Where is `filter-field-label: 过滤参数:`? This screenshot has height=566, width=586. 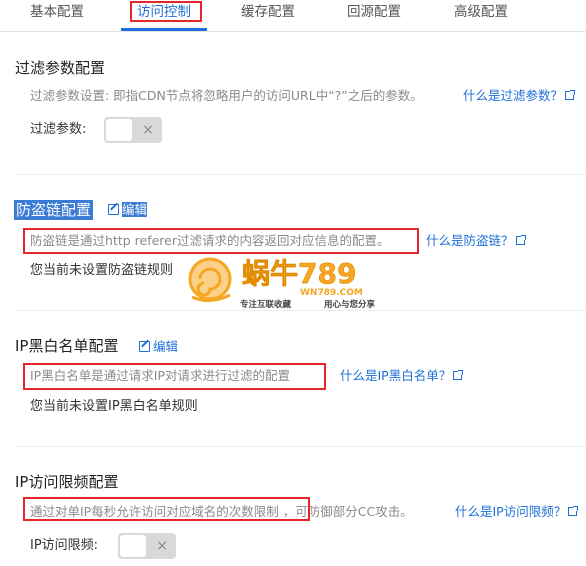
filter-field-label: 过滤参数: is located at coordinates (58, 129).